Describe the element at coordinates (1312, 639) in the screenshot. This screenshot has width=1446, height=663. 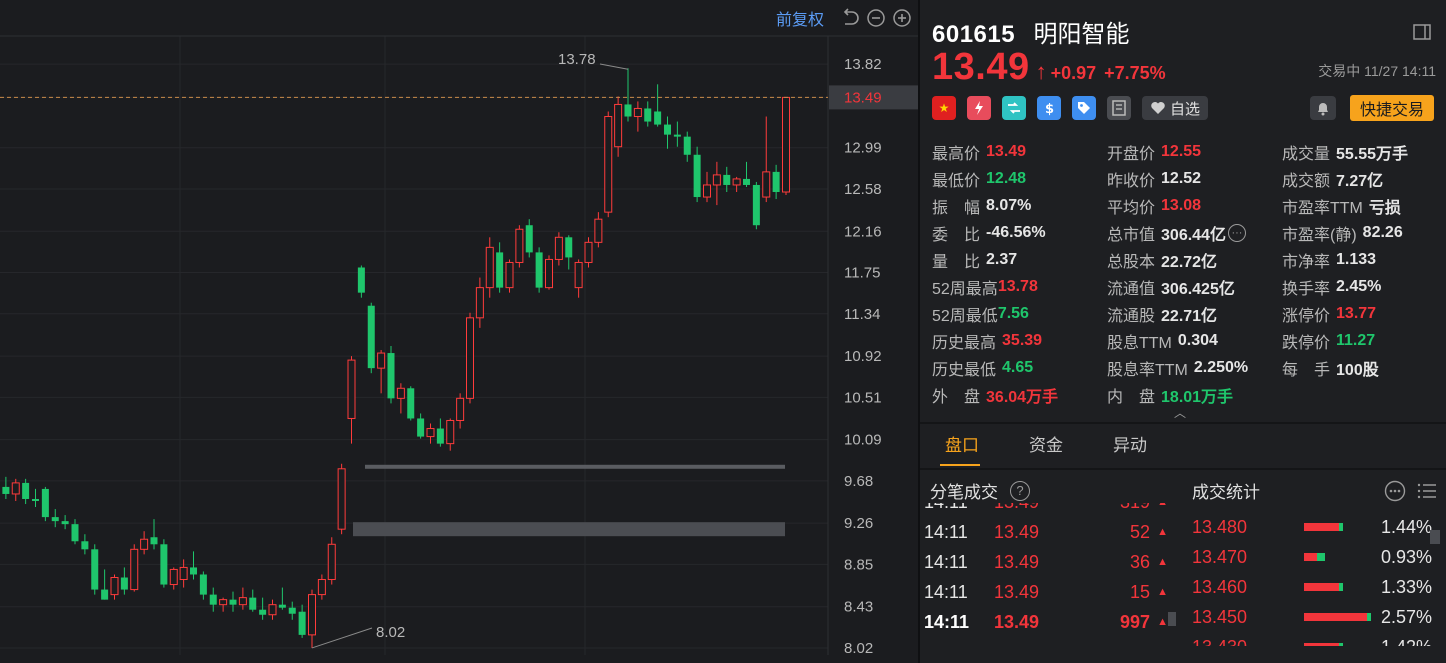
I see `trade-stat-row: 13.430 1.42%` at that location.